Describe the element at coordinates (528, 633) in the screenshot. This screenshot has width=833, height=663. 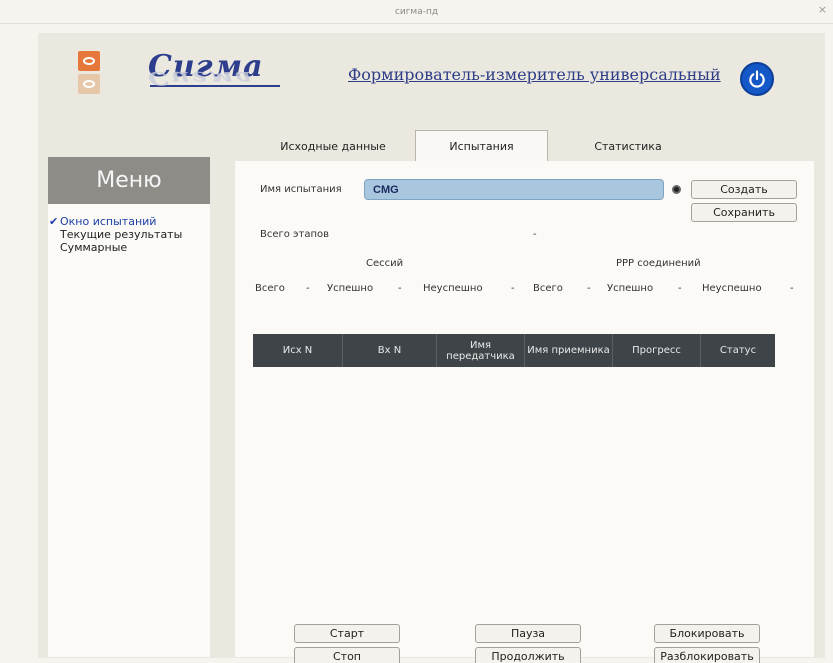
I see `pause-button: Пауза` at that location.